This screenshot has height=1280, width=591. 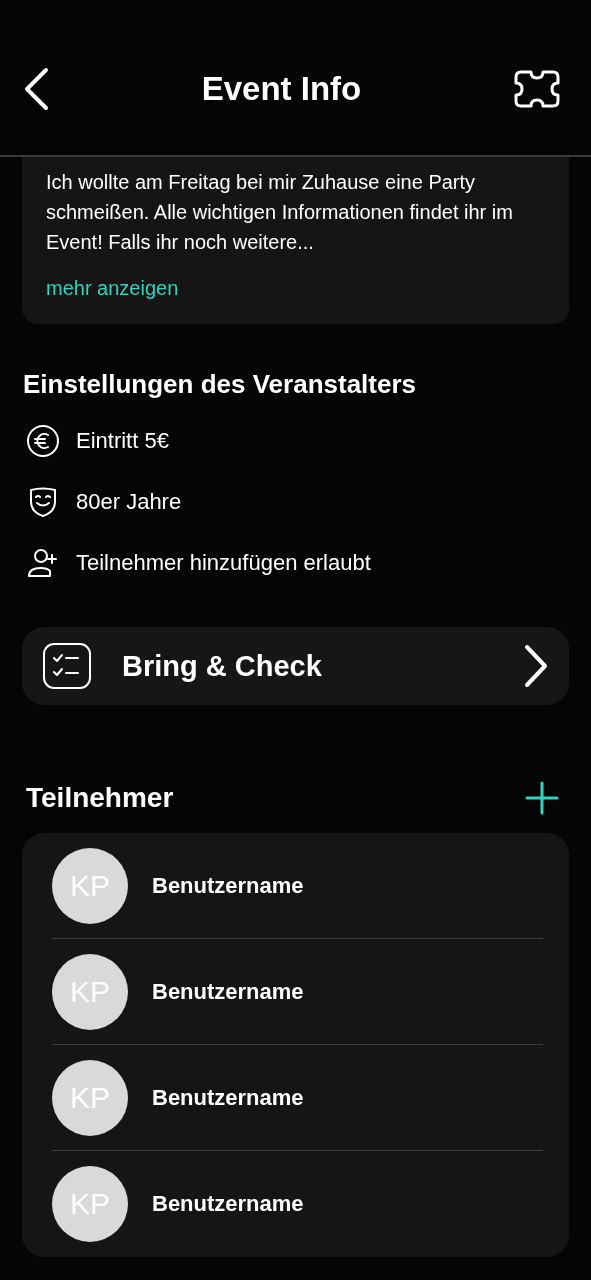 What do you see at coordinates (536, 666) in the screenshot?
I see `chevron-right-icon` at bounding box center [536, 666].